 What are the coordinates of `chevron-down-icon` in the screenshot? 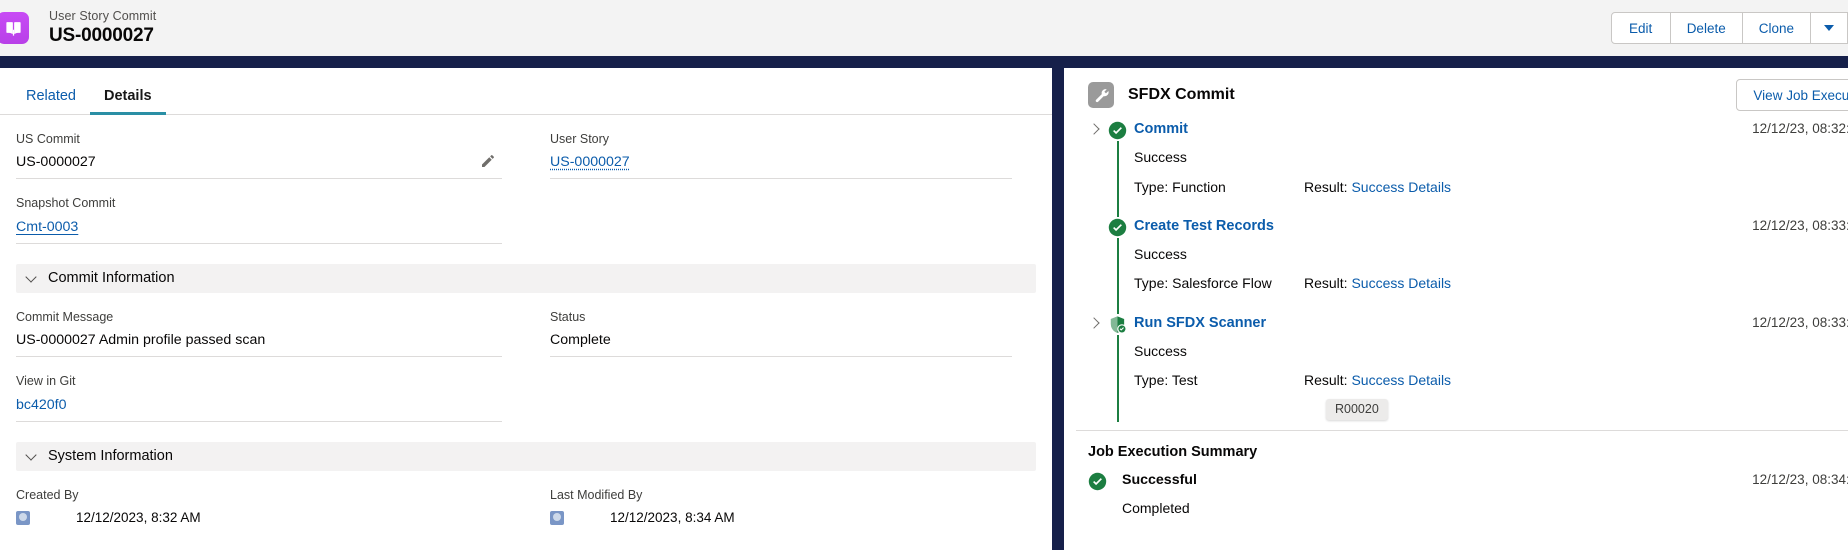 It's located at (32, 456).